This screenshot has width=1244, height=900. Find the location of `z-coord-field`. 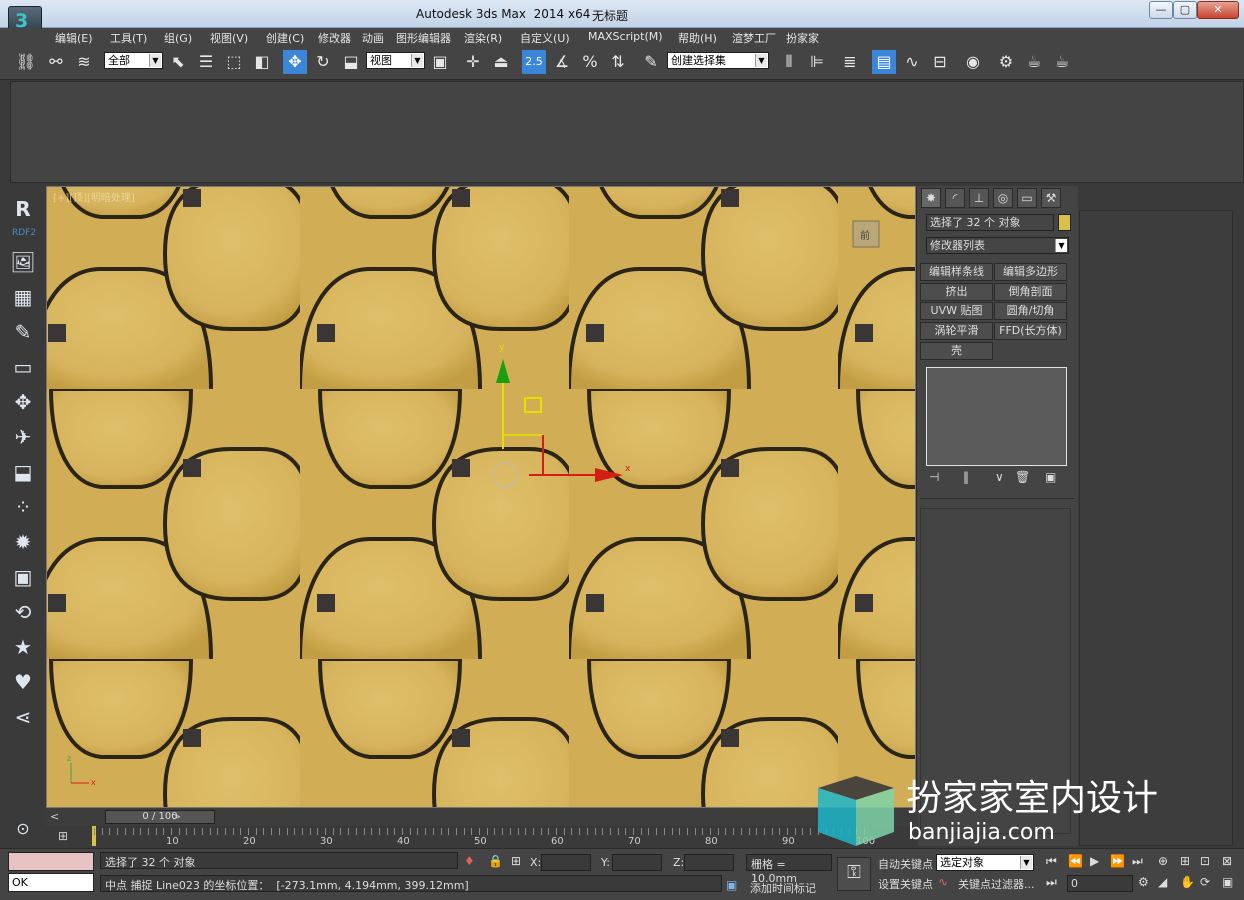

z-coord-field is located at coordinates (709, 862).